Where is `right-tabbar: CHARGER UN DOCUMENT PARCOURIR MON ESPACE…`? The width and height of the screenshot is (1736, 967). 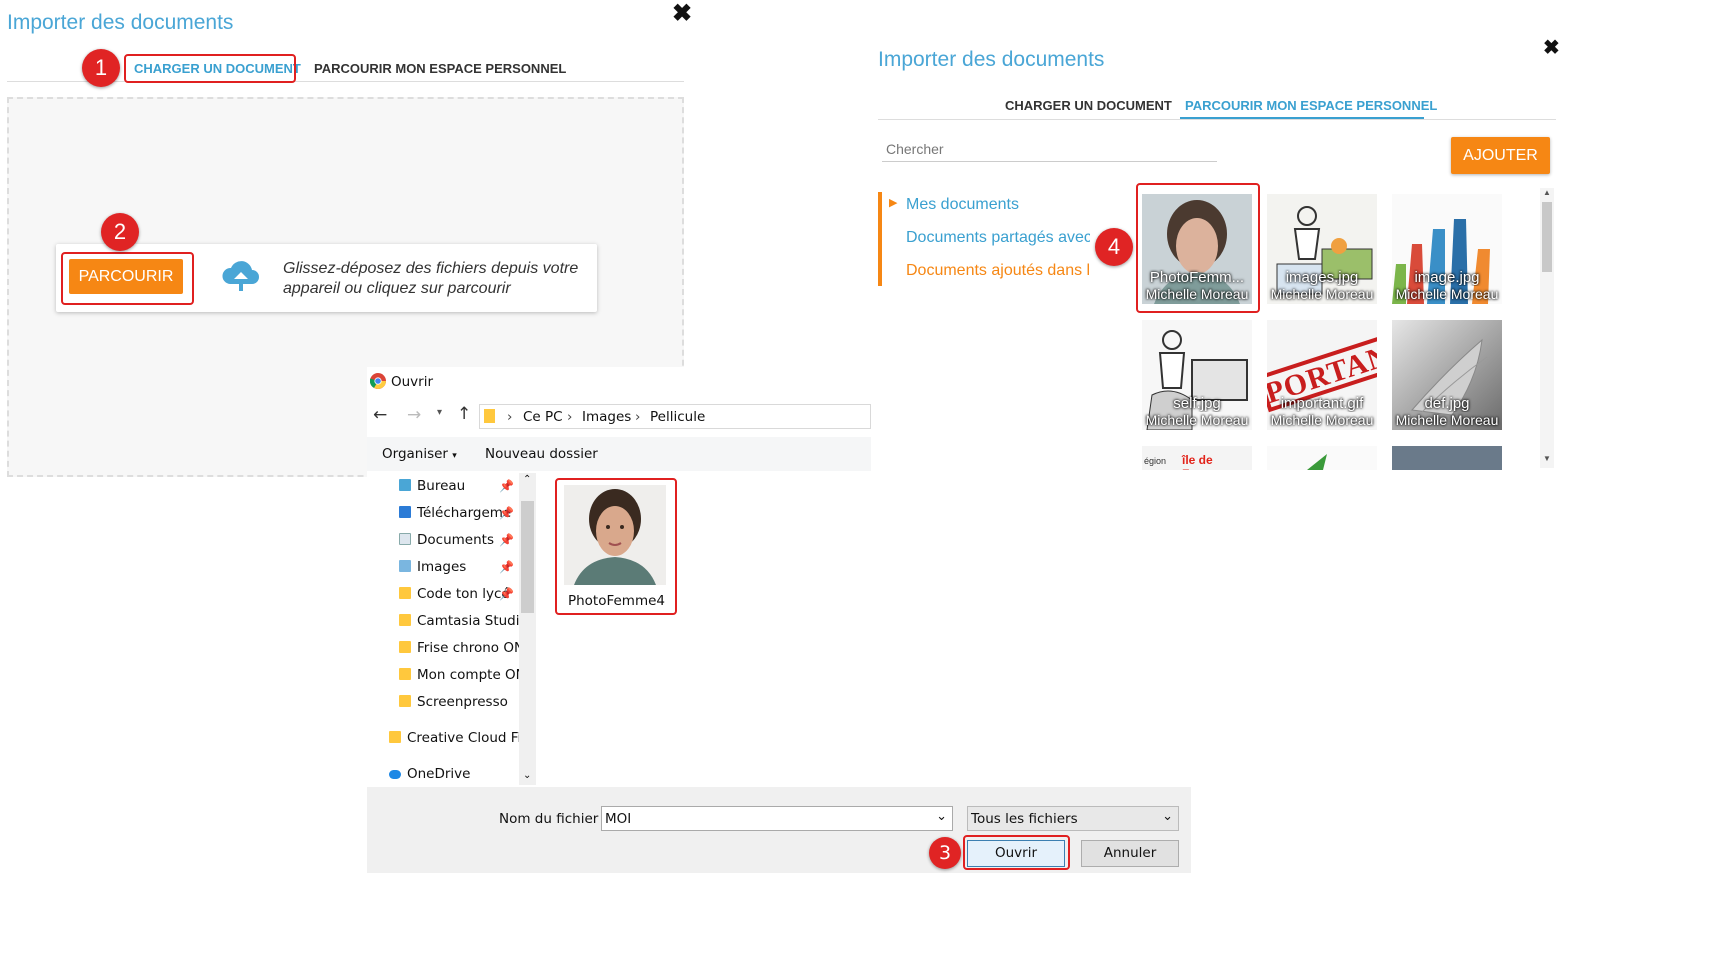
right-tabbar: CHARGER UN DOCUMENT PARCOURIR MON ESPACE… is located at coordinates (1217, 107).